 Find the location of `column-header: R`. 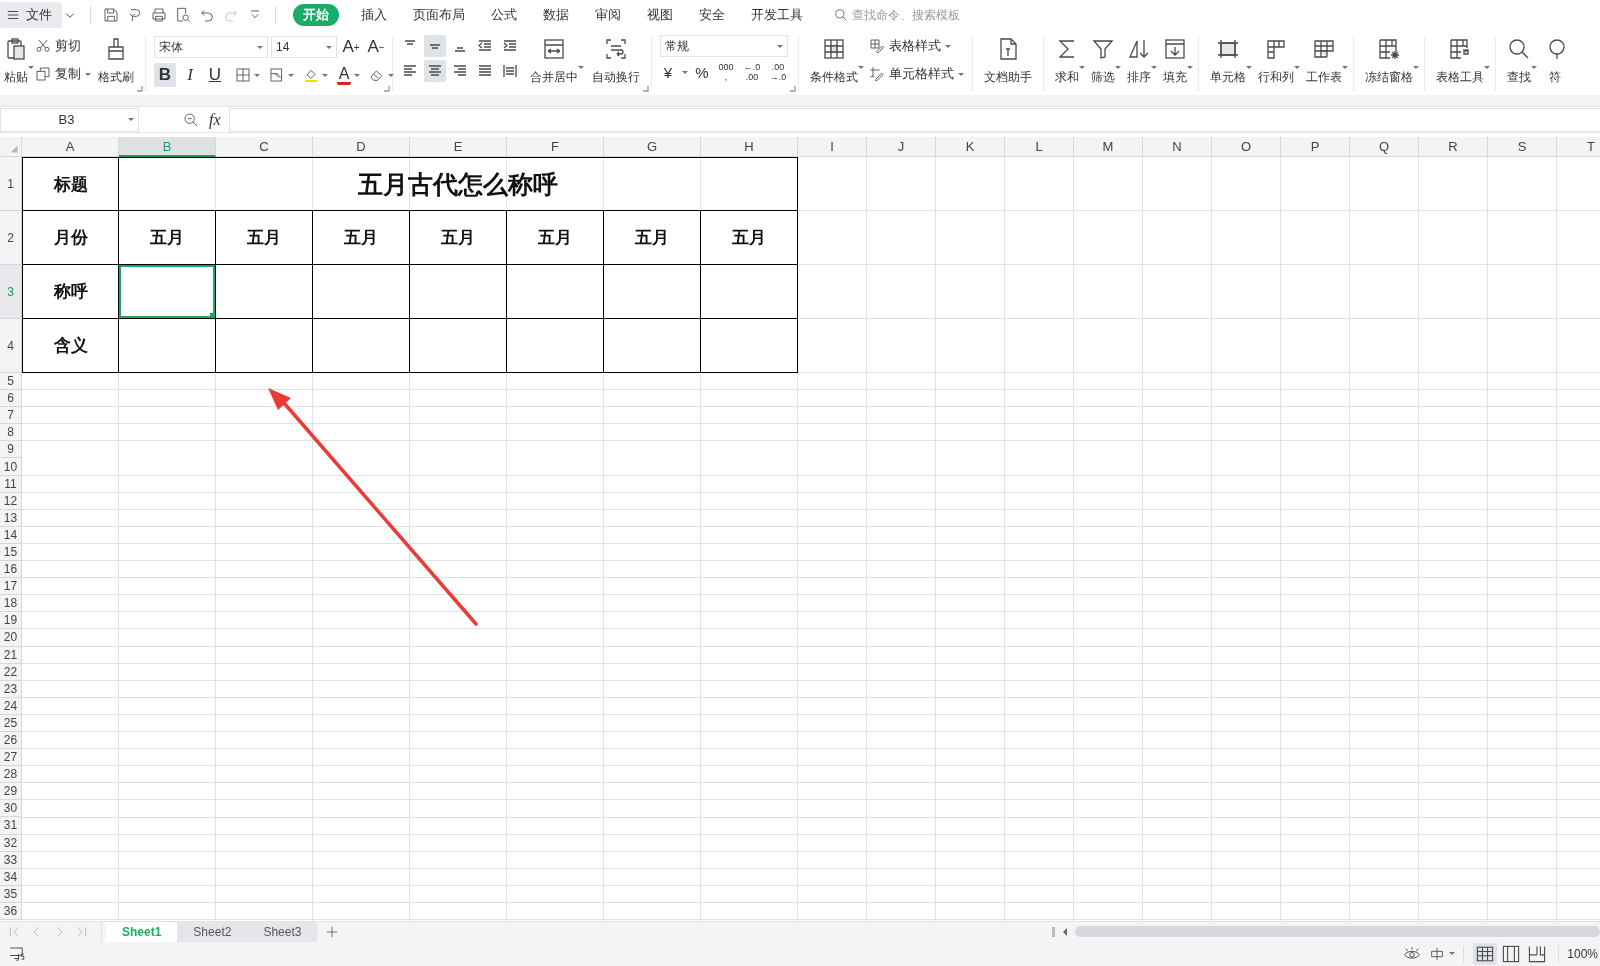

column-header: R is located at coordinates (1453, 147).